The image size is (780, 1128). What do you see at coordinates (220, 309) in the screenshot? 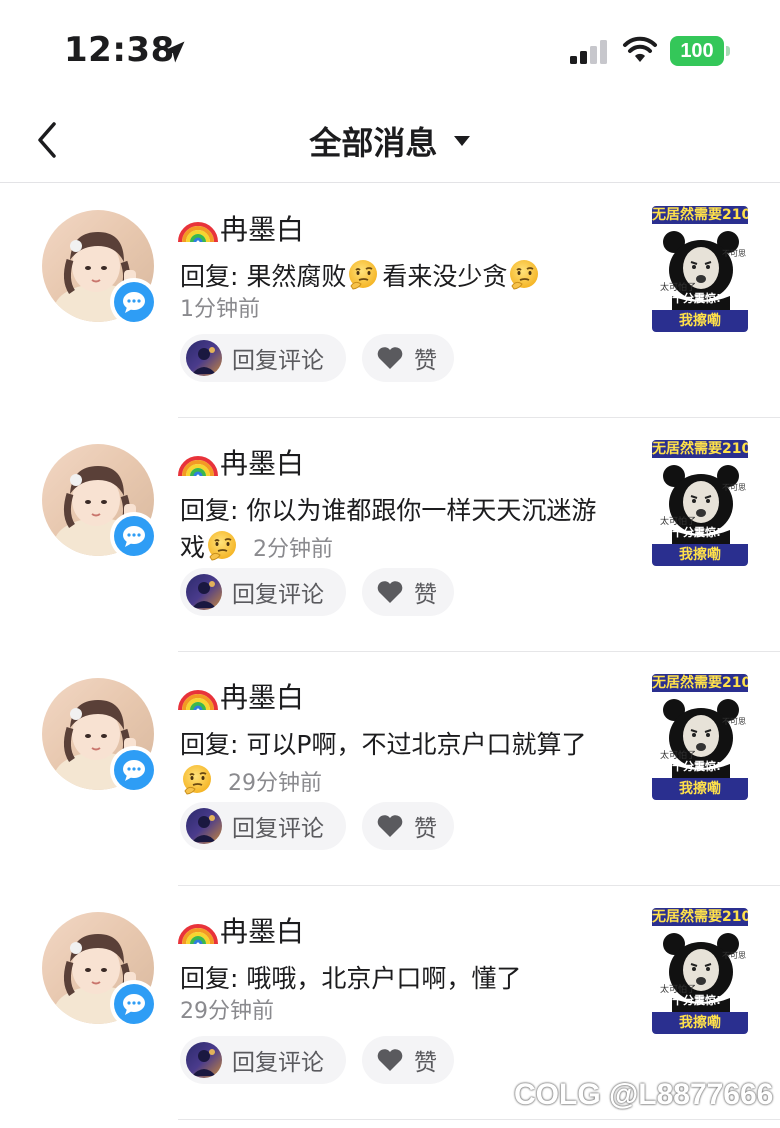
I see `message-time: 1分钟前` at bounding box center [220, 309].